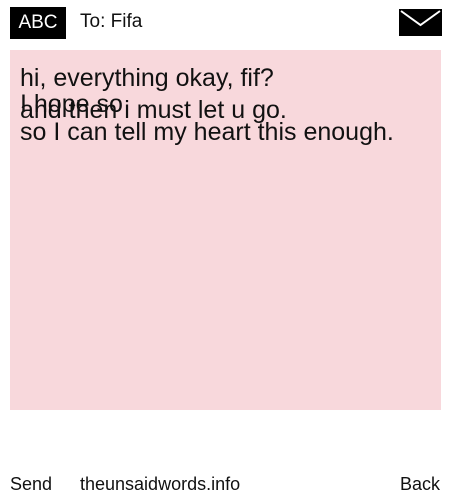 This screenshot has height=500, width=450. Describe the element at coordinates (147, 78) in the screenshot. I see `message-line: hi, everything okay, fif?` at that location.